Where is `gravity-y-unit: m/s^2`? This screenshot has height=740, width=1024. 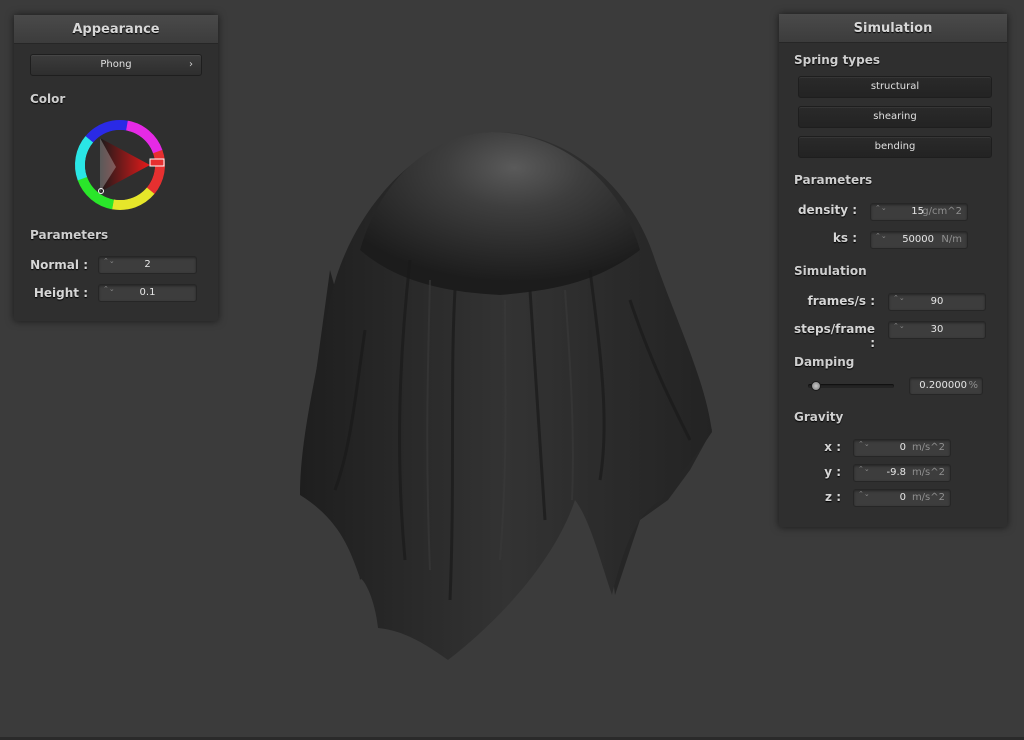 gravity-y-unit: m/s^2 is located at coordinates (928, 472).